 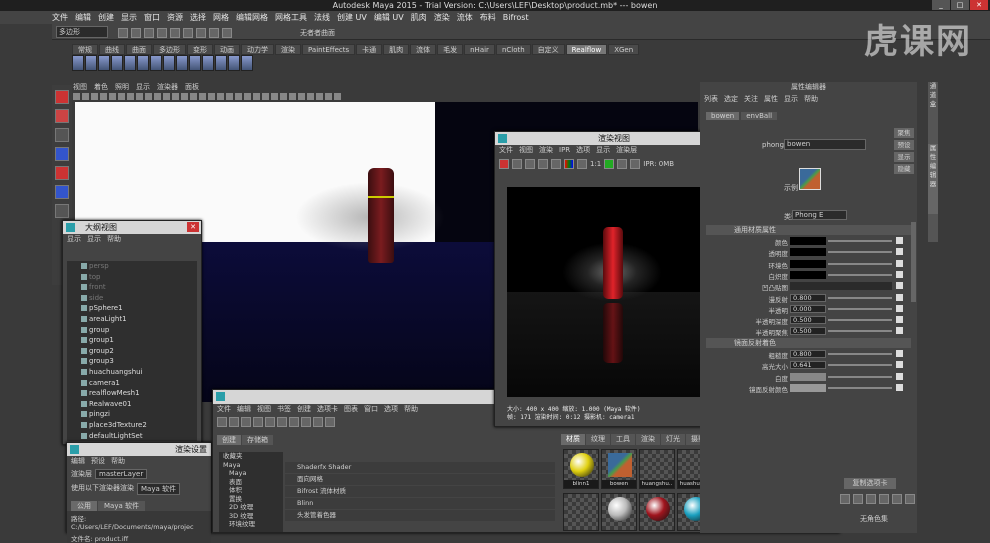 I want to click on render-view-menu-item: 选项, so click(x=583, y=150).